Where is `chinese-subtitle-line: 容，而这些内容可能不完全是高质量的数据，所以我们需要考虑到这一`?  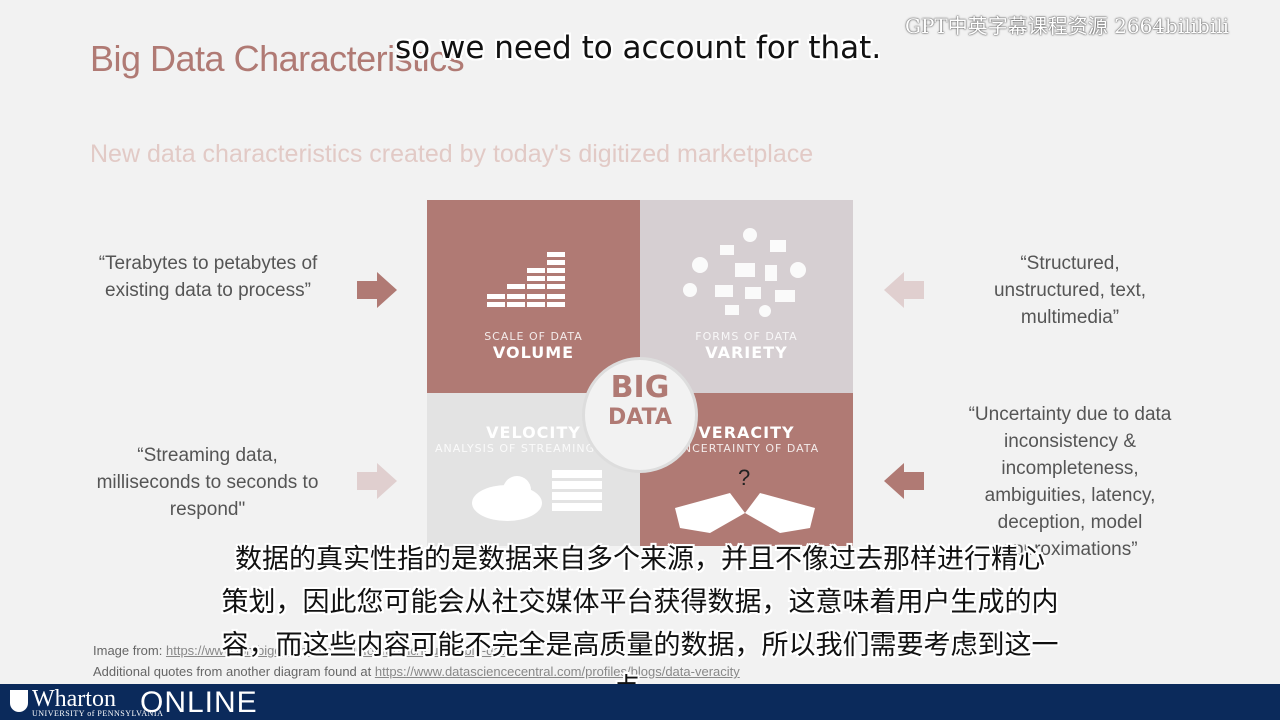 chinese-subtitle-line: 容，而这些内容可能不完全是高质量的数据，所以我们需要考虑到这一 is located at coordinates (640, 645).